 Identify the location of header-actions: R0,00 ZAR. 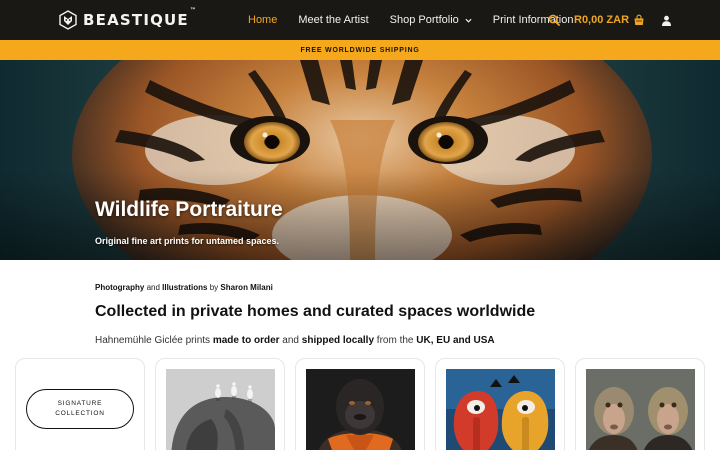
(610, 20).